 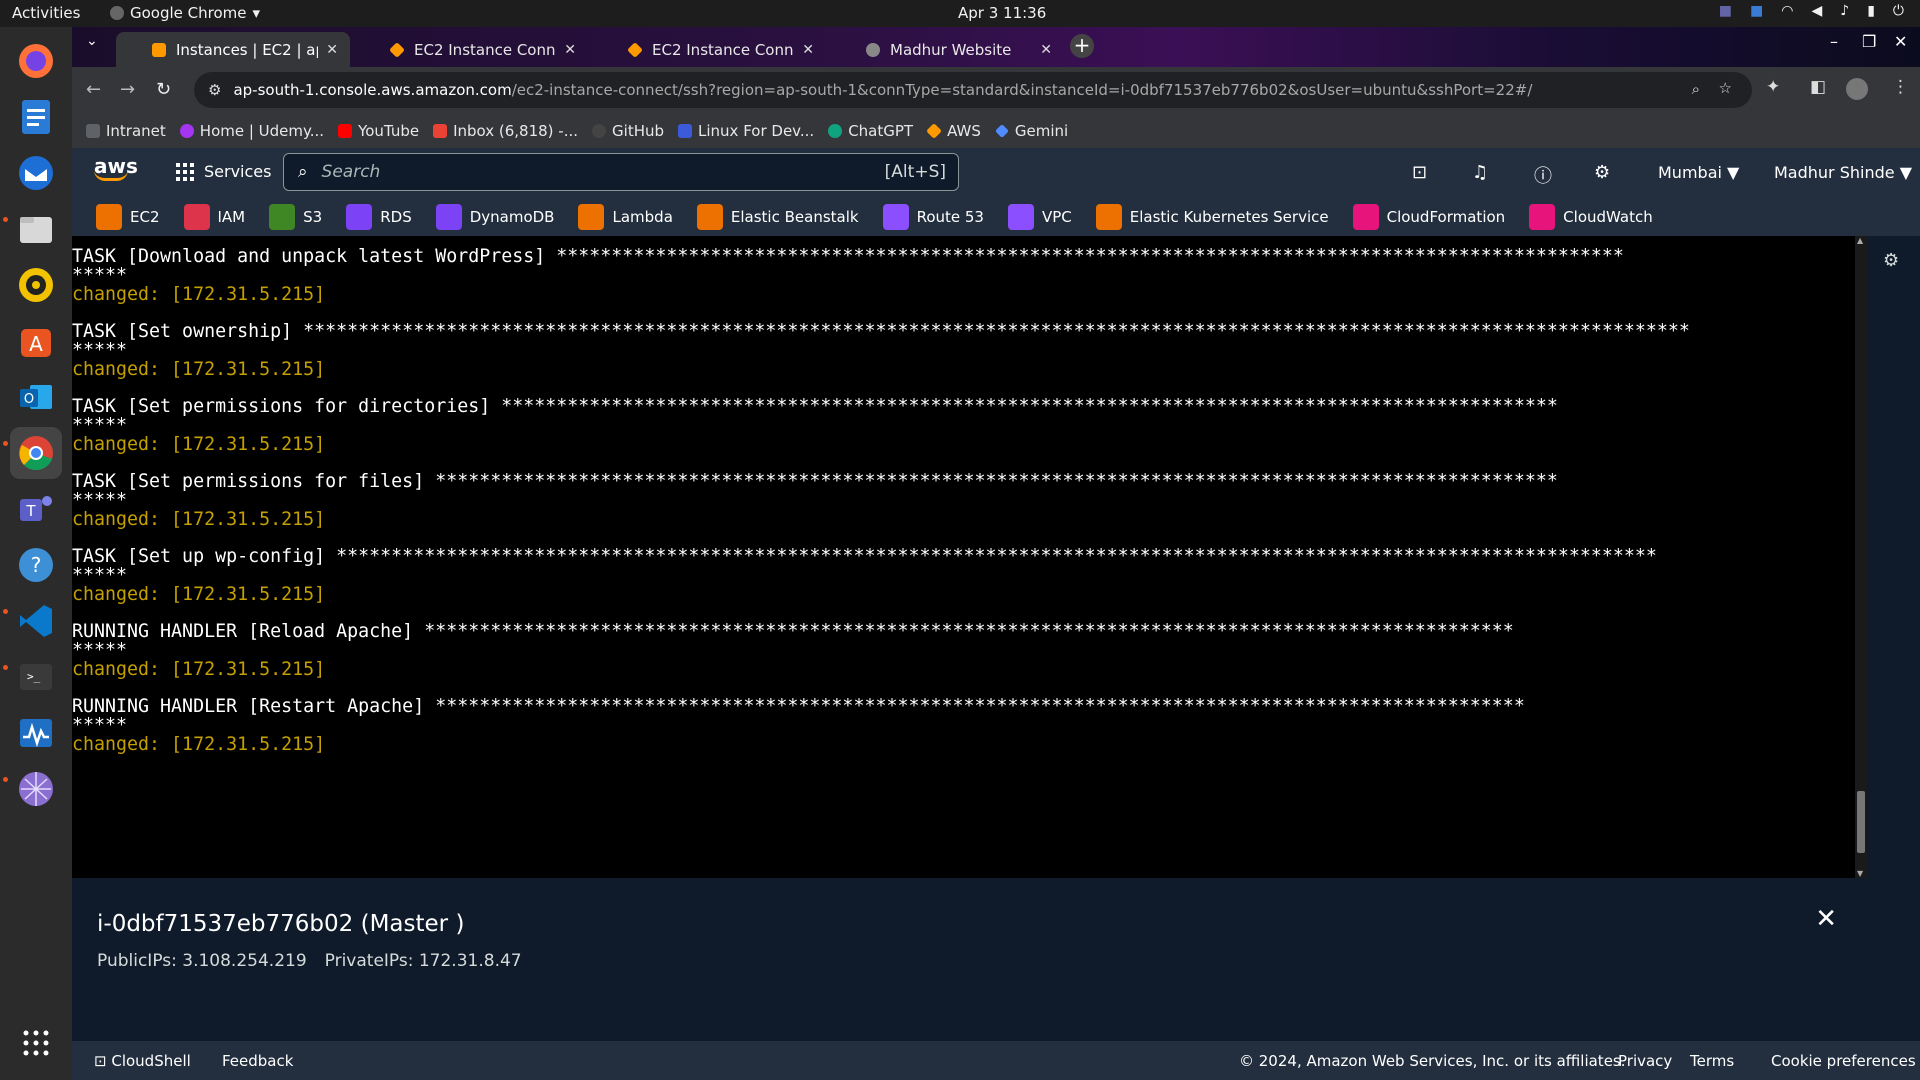 What do you see at coordinates (1696, 89) in the screenshot?
I see `zoom-icon: ⌕` at bounding box center [1696, 89].